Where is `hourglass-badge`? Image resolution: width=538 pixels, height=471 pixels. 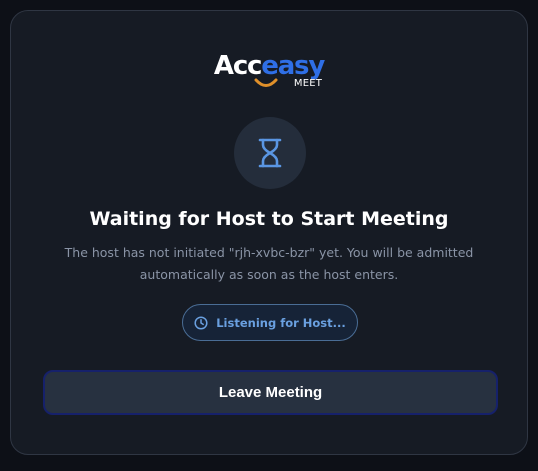
hourglass-badge is located at coordinates (270, 153).